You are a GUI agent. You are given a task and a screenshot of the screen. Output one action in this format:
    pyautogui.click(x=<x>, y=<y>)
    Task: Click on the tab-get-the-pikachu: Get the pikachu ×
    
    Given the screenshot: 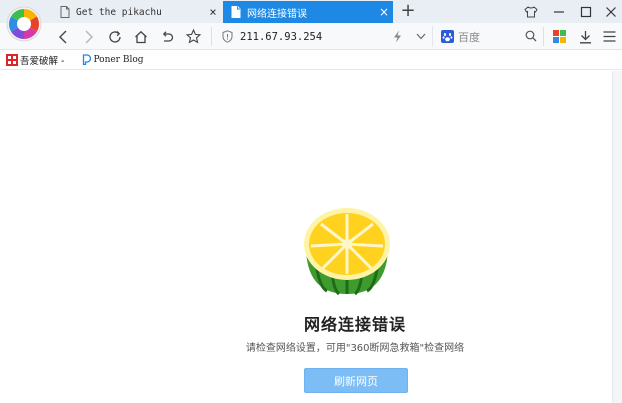 What is the action you would take?
    pyautogui.click(x=137, y=12)
    